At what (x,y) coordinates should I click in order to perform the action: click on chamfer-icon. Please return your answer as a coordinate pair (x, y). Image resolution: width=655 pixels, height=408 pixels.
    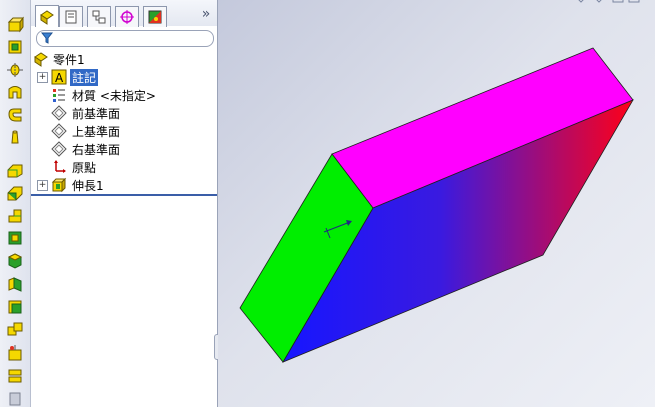
    Looking at the image, I should click on (15, 136).